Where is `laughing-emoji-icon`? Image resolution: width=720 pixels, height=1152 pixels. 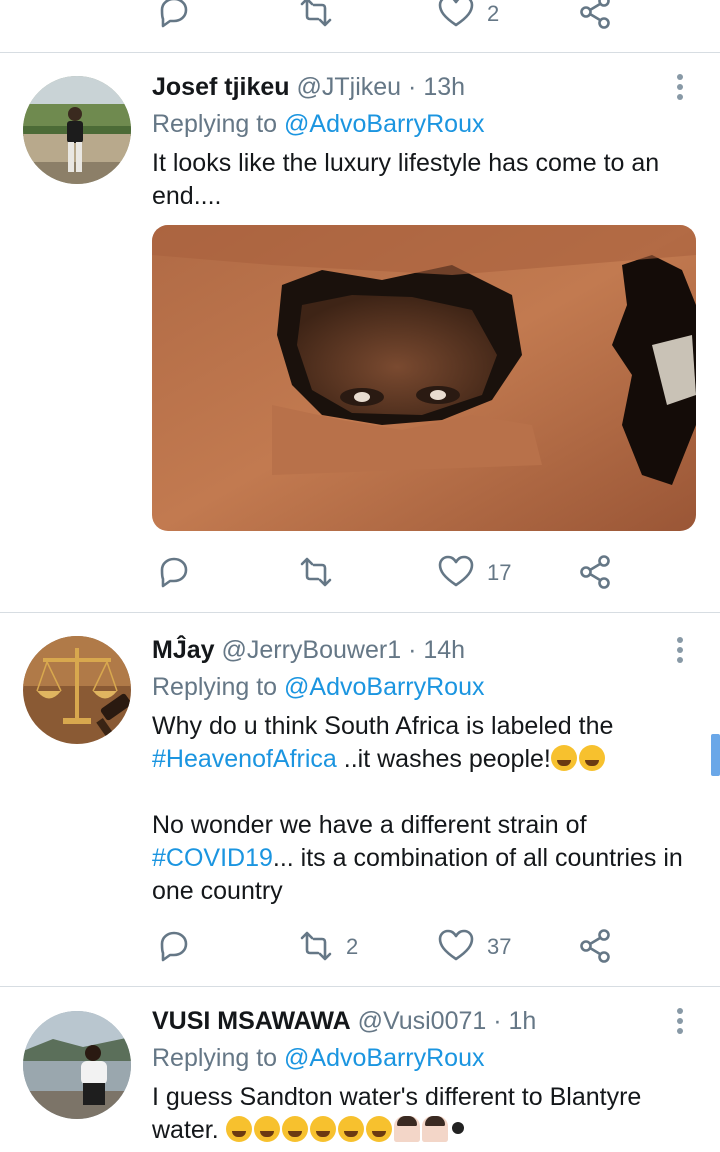
laughing-emoji-icon is located at coordinates (591, 758).